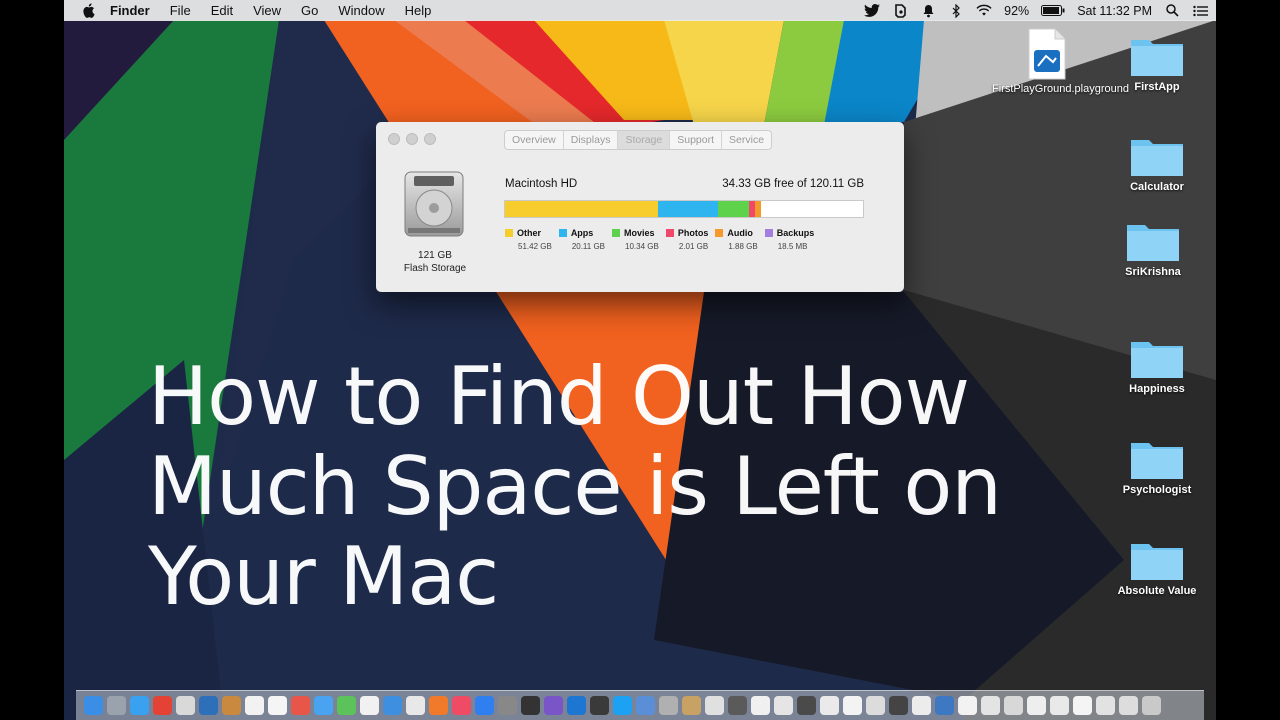 This screenshot has height=720, width=1280. What do you see at coordinates (928, 11) in the screenshot?
I see `notification-icon` at bounding box center [928, 11].